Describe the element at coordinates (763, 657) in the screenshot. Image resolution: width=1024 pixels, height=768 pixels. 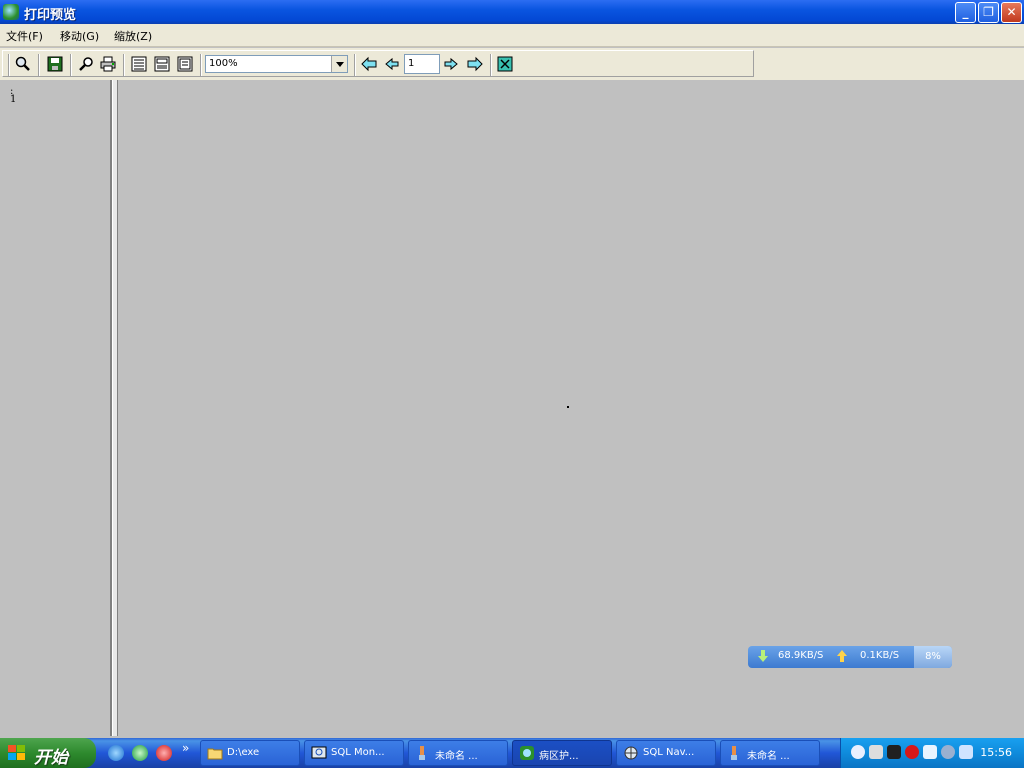
I see `download-arrow-icon` at that location.